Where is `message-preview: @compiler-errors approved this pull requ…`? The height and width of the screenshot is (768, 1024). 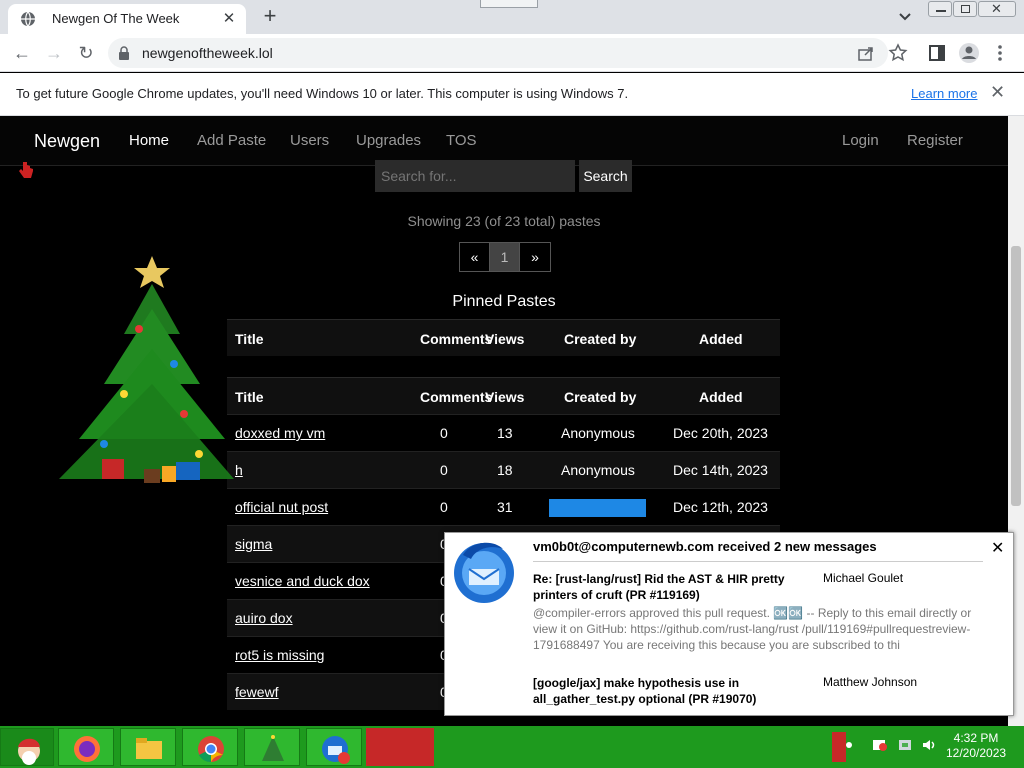 message-preview: @compiler-errors approved this pull requ… is located at coordinates (752, 629).